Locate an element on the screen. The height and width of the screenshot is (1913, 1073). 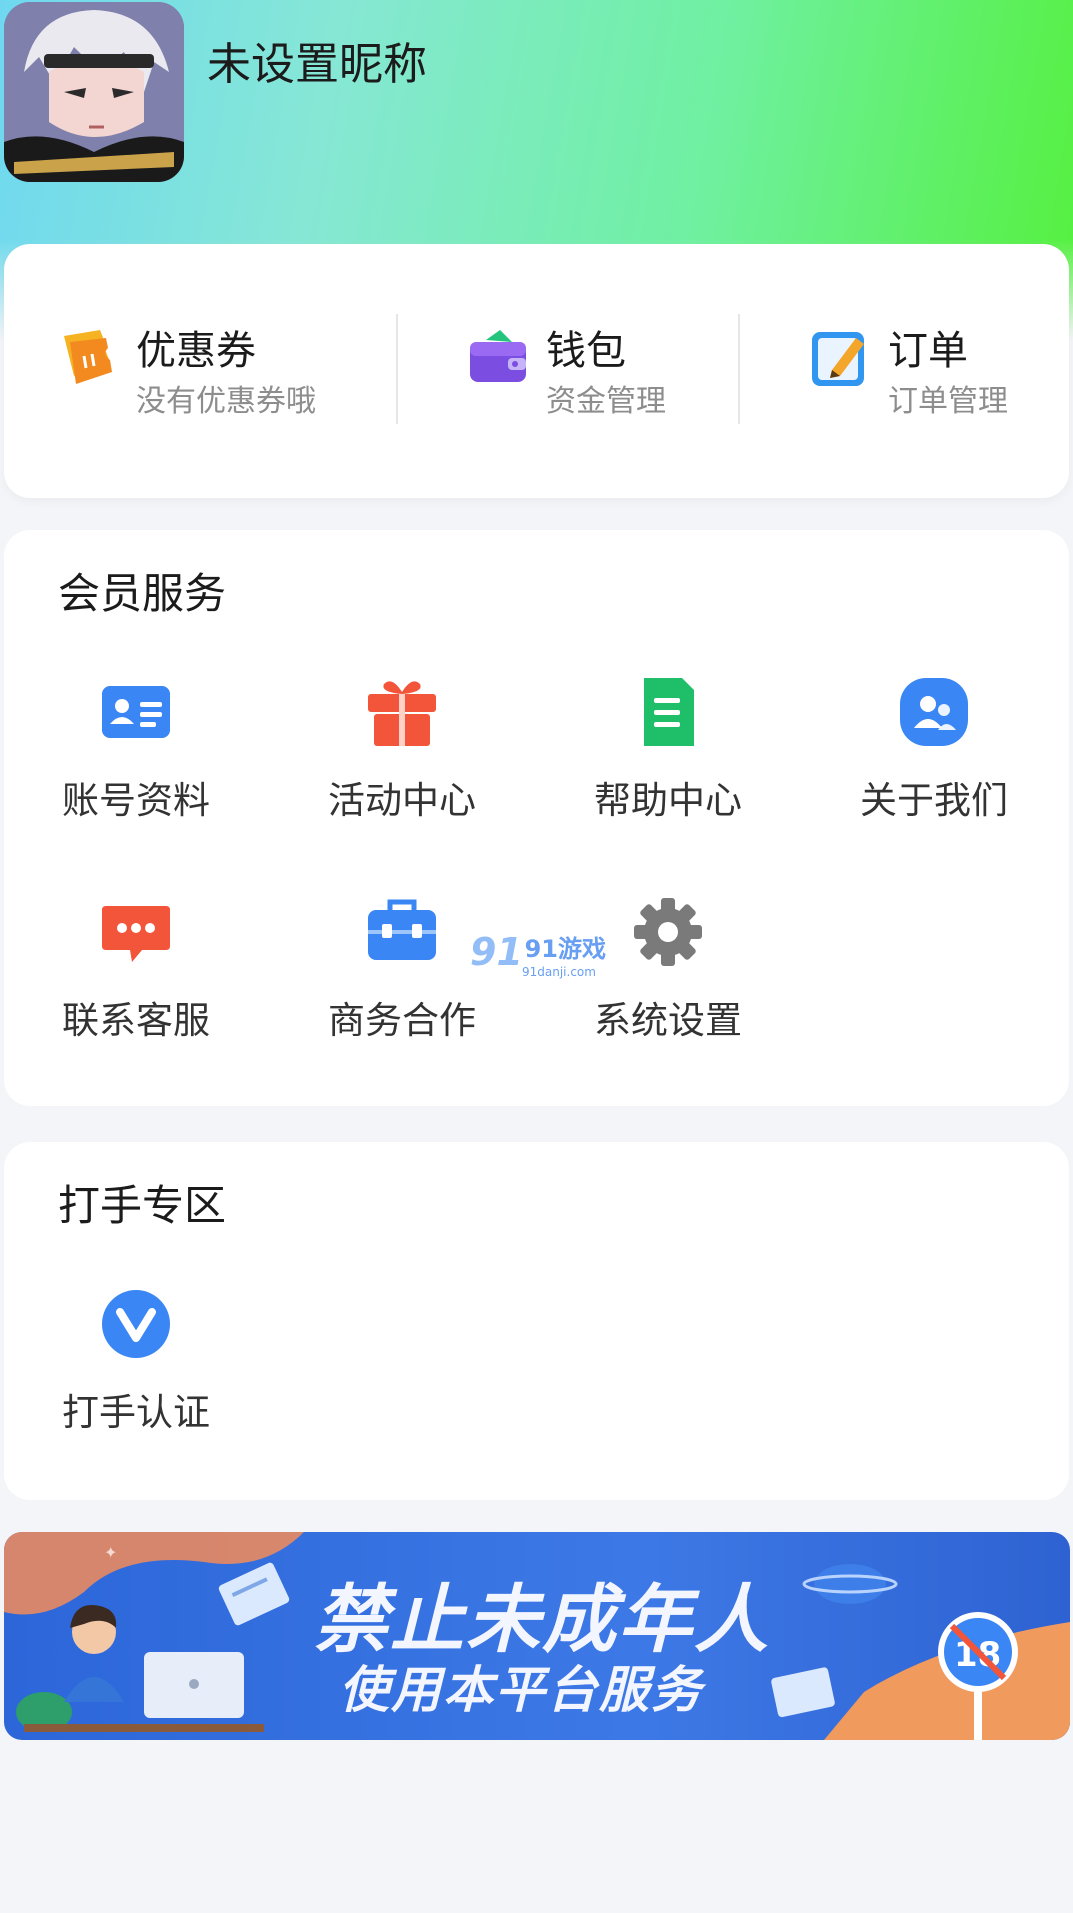
coupon-title: 优惠券 is located at coordinates (196, 351).